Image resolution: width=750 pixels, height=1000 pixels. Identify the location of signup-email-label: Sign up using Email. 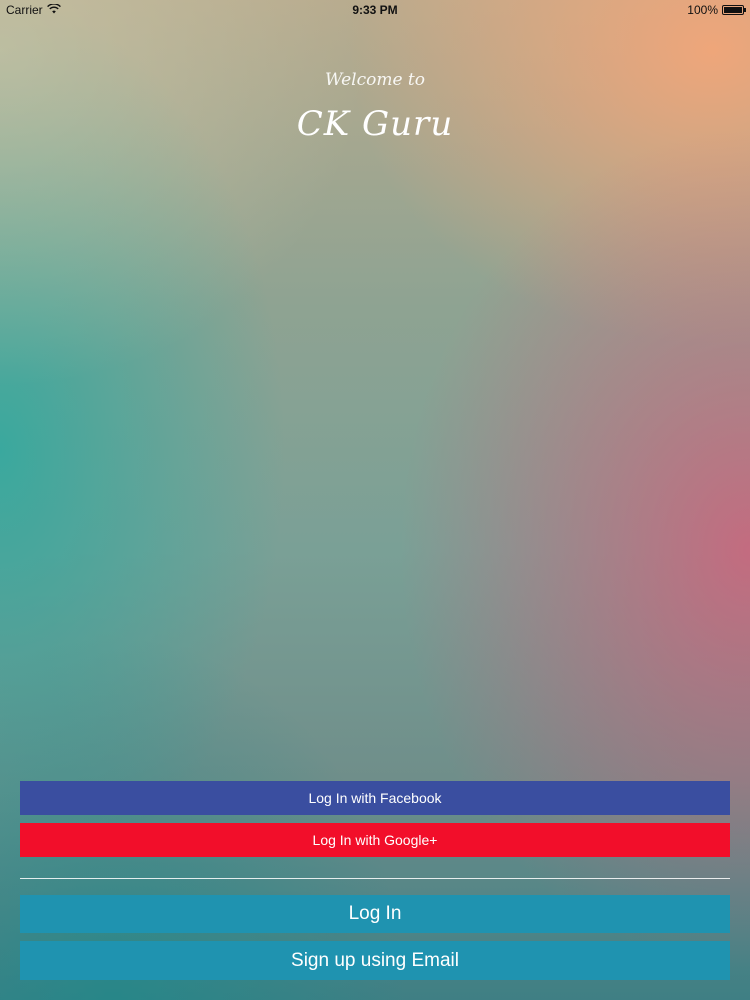
(375, 960).